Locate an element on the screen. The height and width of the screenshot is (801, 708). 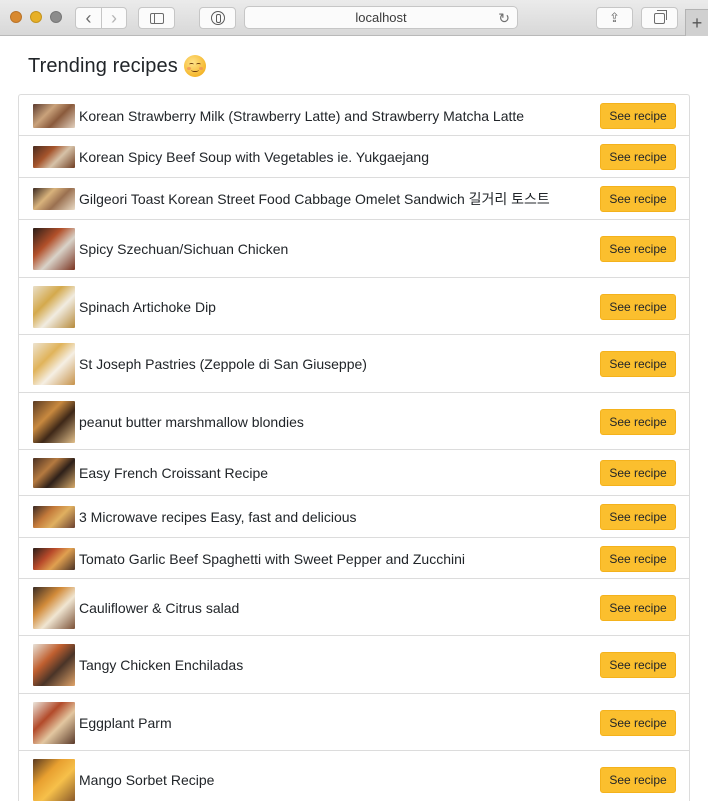
share-icon: ⇪ is located at coordinates (614, 17).